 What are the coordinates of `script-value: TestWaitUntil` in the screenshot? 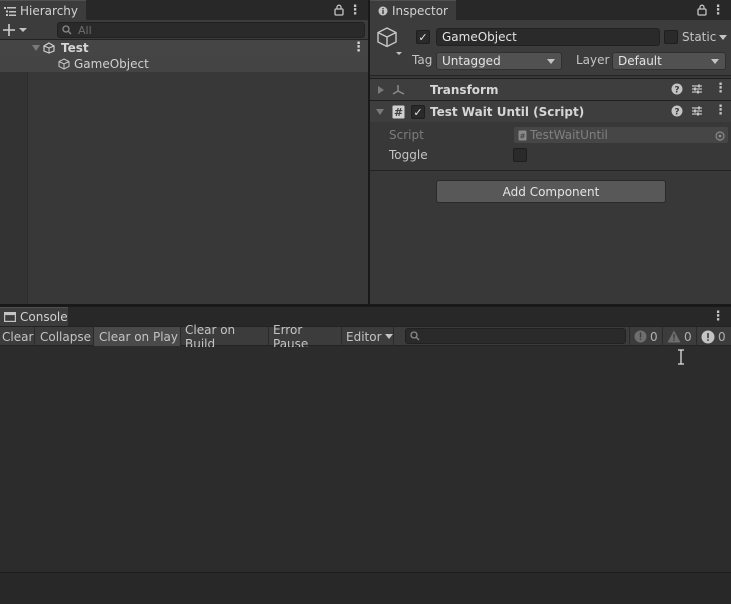 It's located at (569, 135).